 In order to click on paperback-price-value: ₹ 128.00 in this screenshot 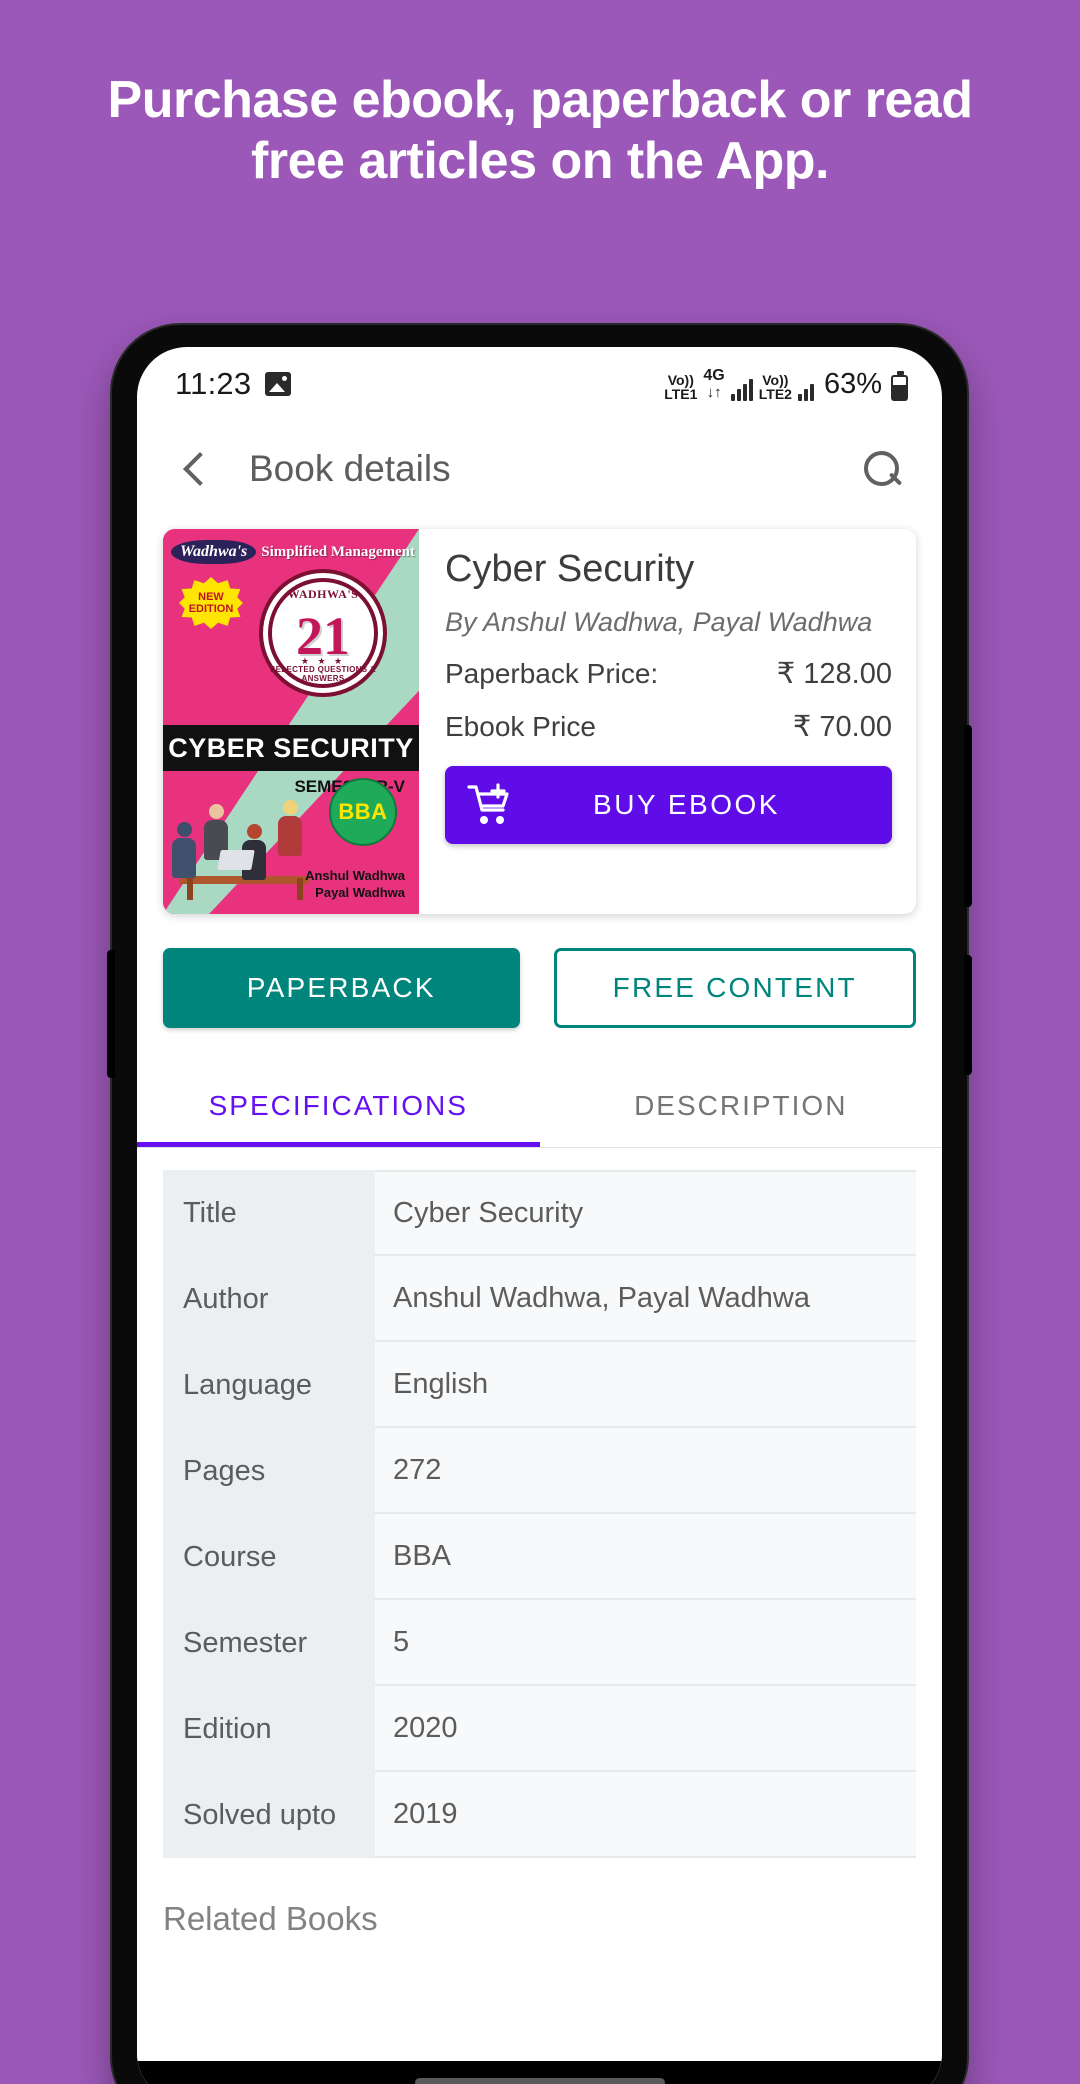, I will do `click(834, 673)`.